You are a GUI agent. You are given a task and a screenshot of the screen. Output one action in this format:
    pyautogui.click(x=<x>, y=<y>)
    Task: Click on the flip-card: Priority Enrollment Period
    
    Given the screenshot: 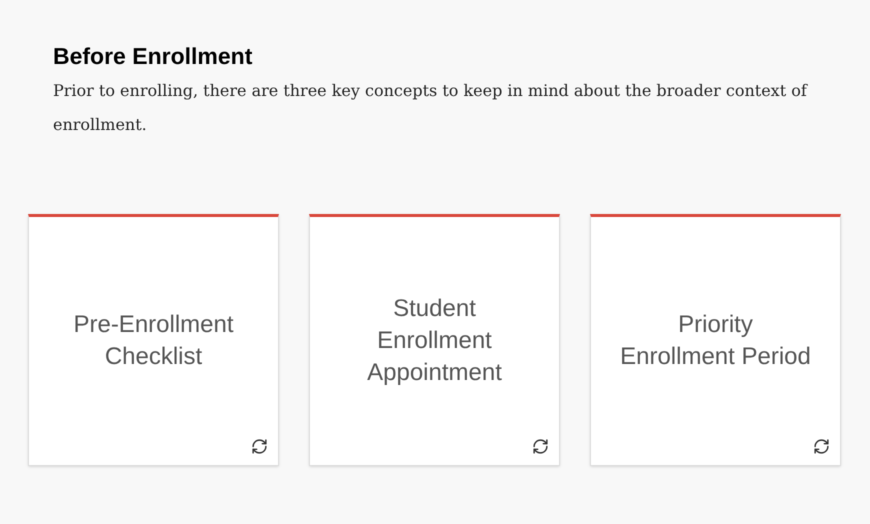 What is the action you would take?
    pyautogui.click(x=715, y=340)
    